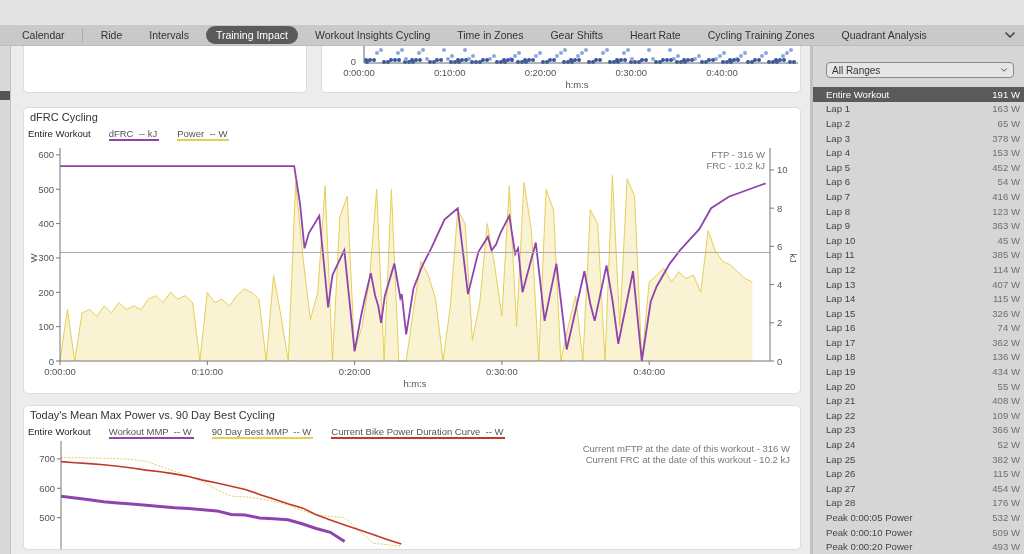 The height and width of the screenshot is (554, 1024). What do you see at coordinates (918, 167) in the screenshot?
I see `range-row: Lap 5 452 W` at bounding box center [918, 167].